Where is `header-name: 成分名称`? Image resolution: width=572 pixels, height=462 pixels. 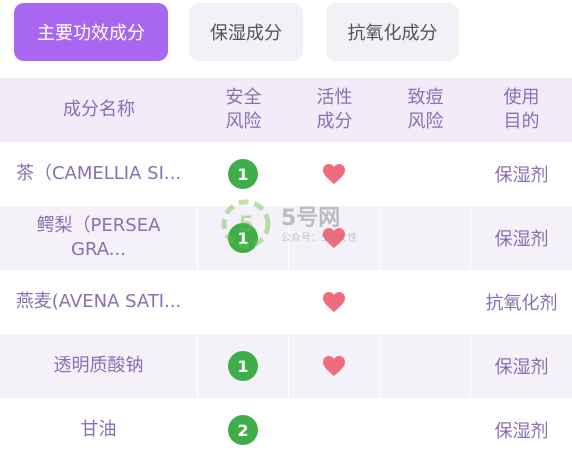 header-name: 成分名称 is located at coordinates (99, 109).